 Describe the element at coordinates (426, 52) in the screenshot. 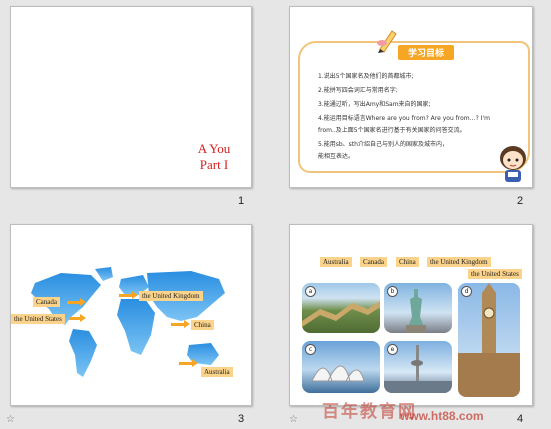

I see `goals-banner: 学习目标` at that location.